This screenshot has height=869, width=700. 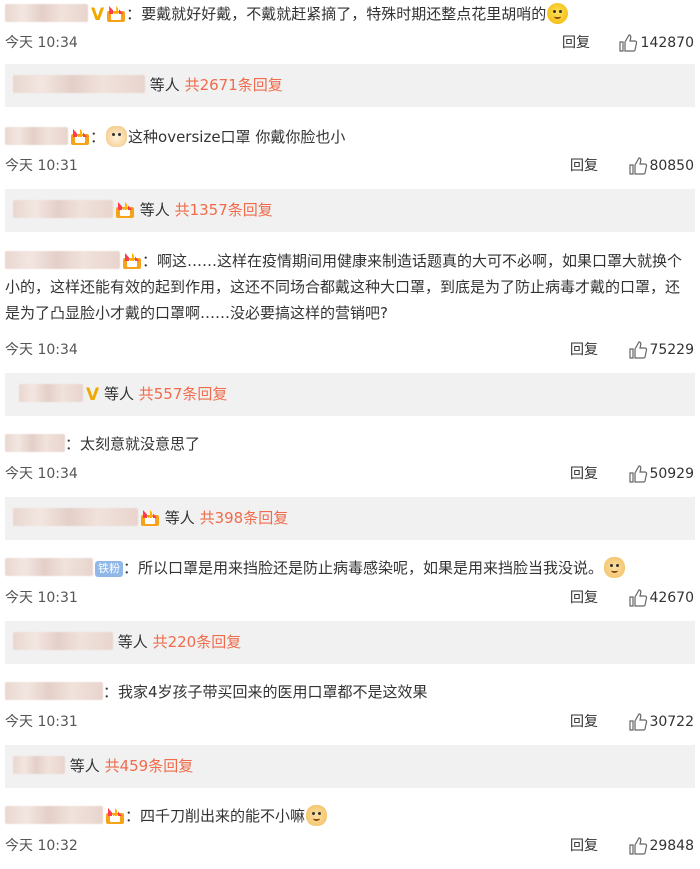 What do you see at coordinates (234, 85) in the screenshot?
I see `reply-count-link: 共2671条回复` at bounding box center [234, 85].